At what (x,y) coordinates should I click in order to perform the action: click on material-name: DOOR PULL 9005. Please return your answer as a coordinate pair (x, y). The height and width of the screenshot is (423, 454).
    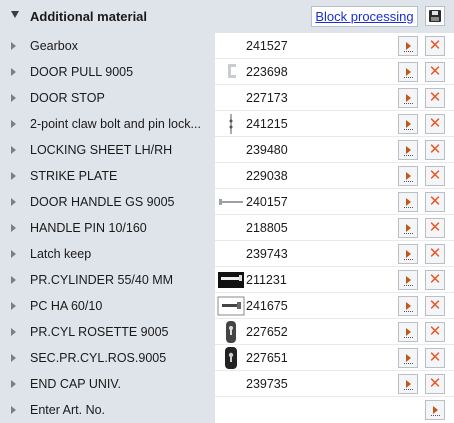
    Looking at the image, I should click on (82, 72).